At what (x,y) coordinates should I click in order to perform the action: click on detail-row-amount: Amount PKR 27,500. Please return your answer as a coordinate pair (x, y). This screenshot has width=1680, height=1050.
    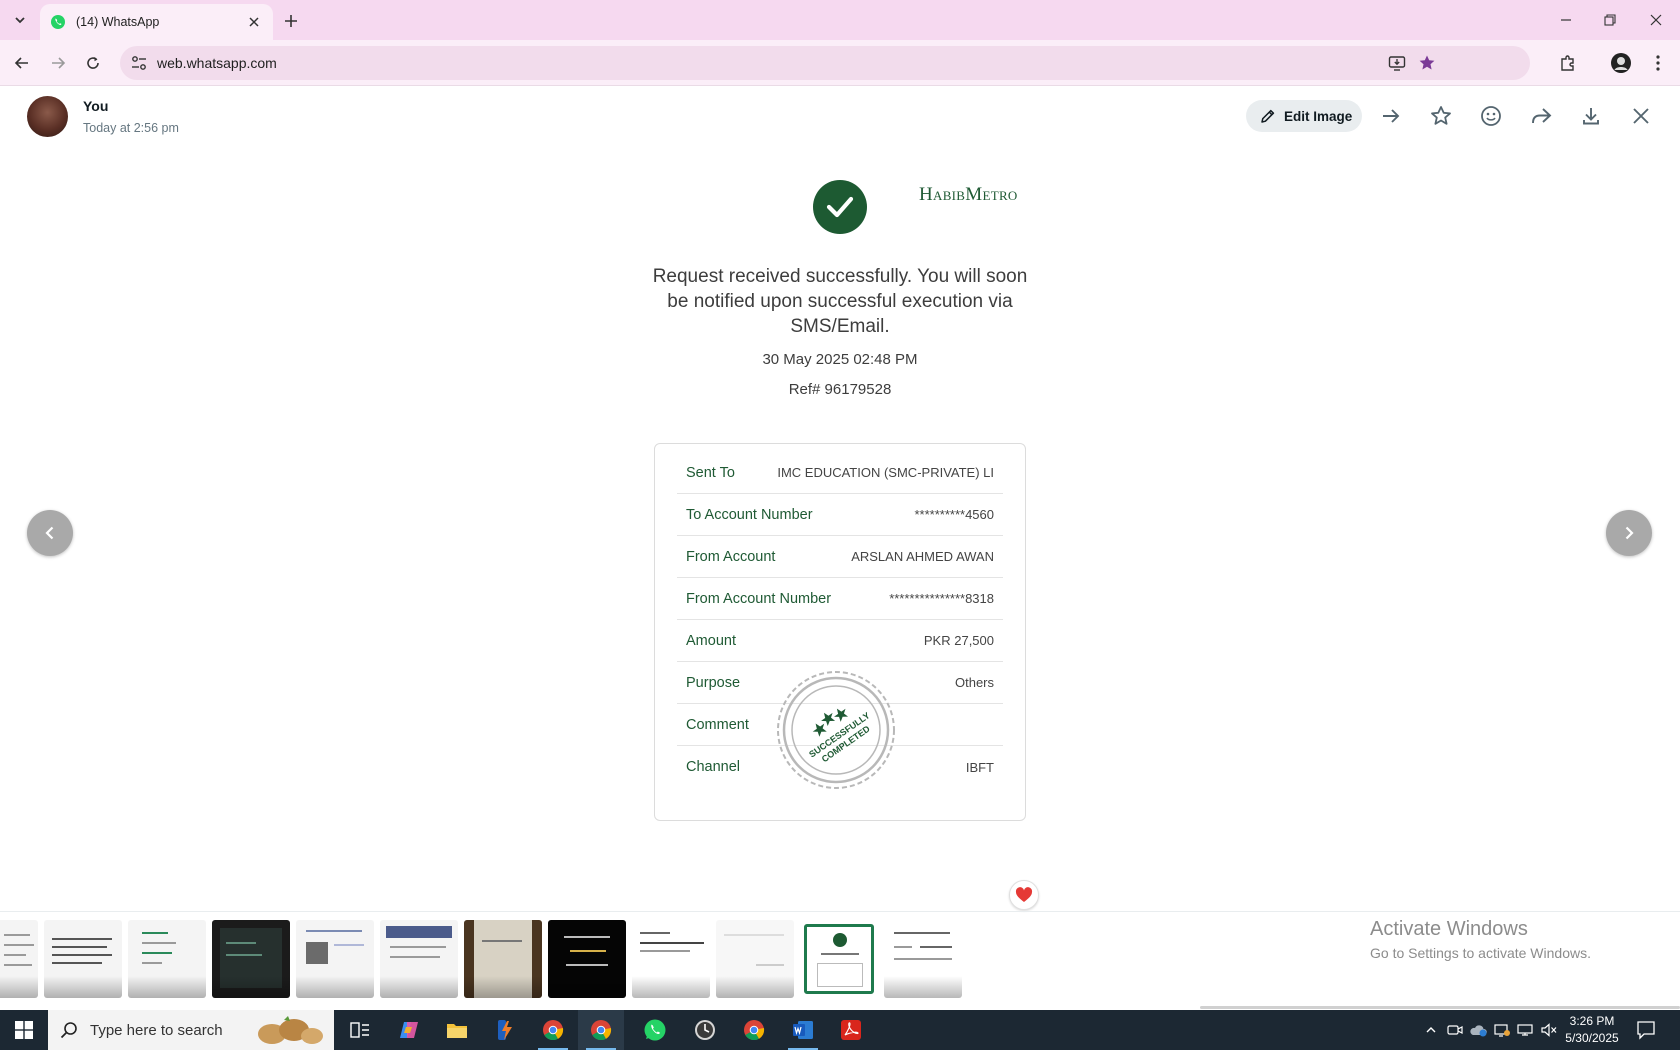
    Looking at the image, I should click on (840, 641).